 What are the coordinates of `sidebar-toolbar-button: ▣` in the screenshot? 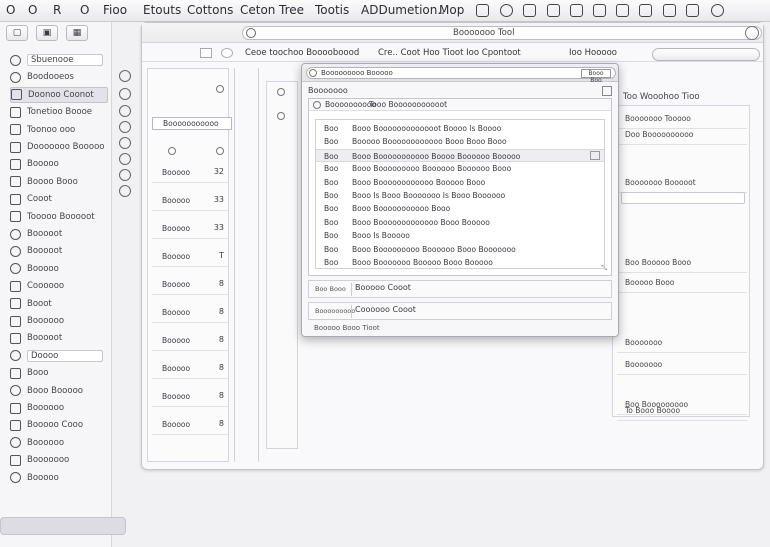 It's located at (47, 33).